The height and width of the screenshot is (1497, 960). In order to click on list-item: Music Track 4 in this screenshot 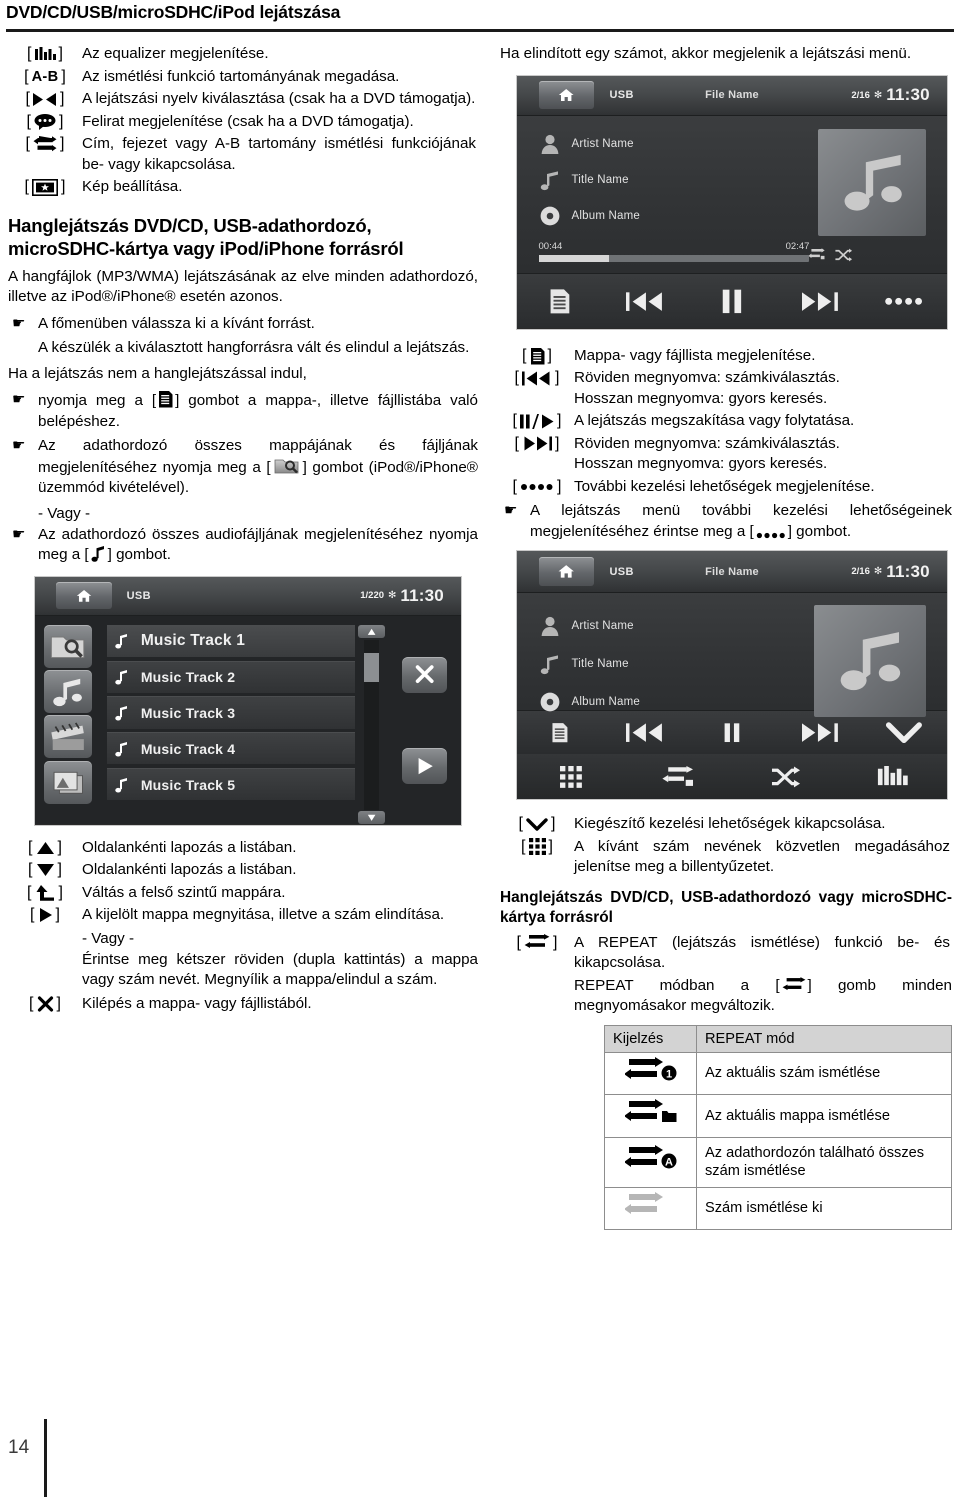, I will do `click(231, 748)`.